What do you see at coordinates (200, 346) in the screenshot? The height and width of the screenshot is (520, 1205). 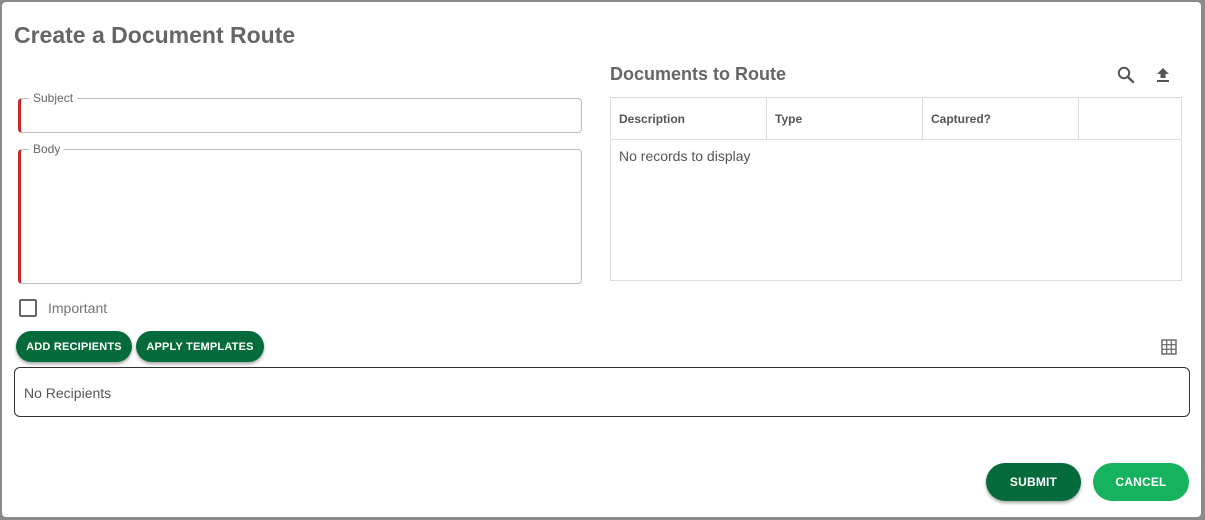 I see `apply-templates-button: APPLY TEMPLATES` at bounding box center [200, 346].